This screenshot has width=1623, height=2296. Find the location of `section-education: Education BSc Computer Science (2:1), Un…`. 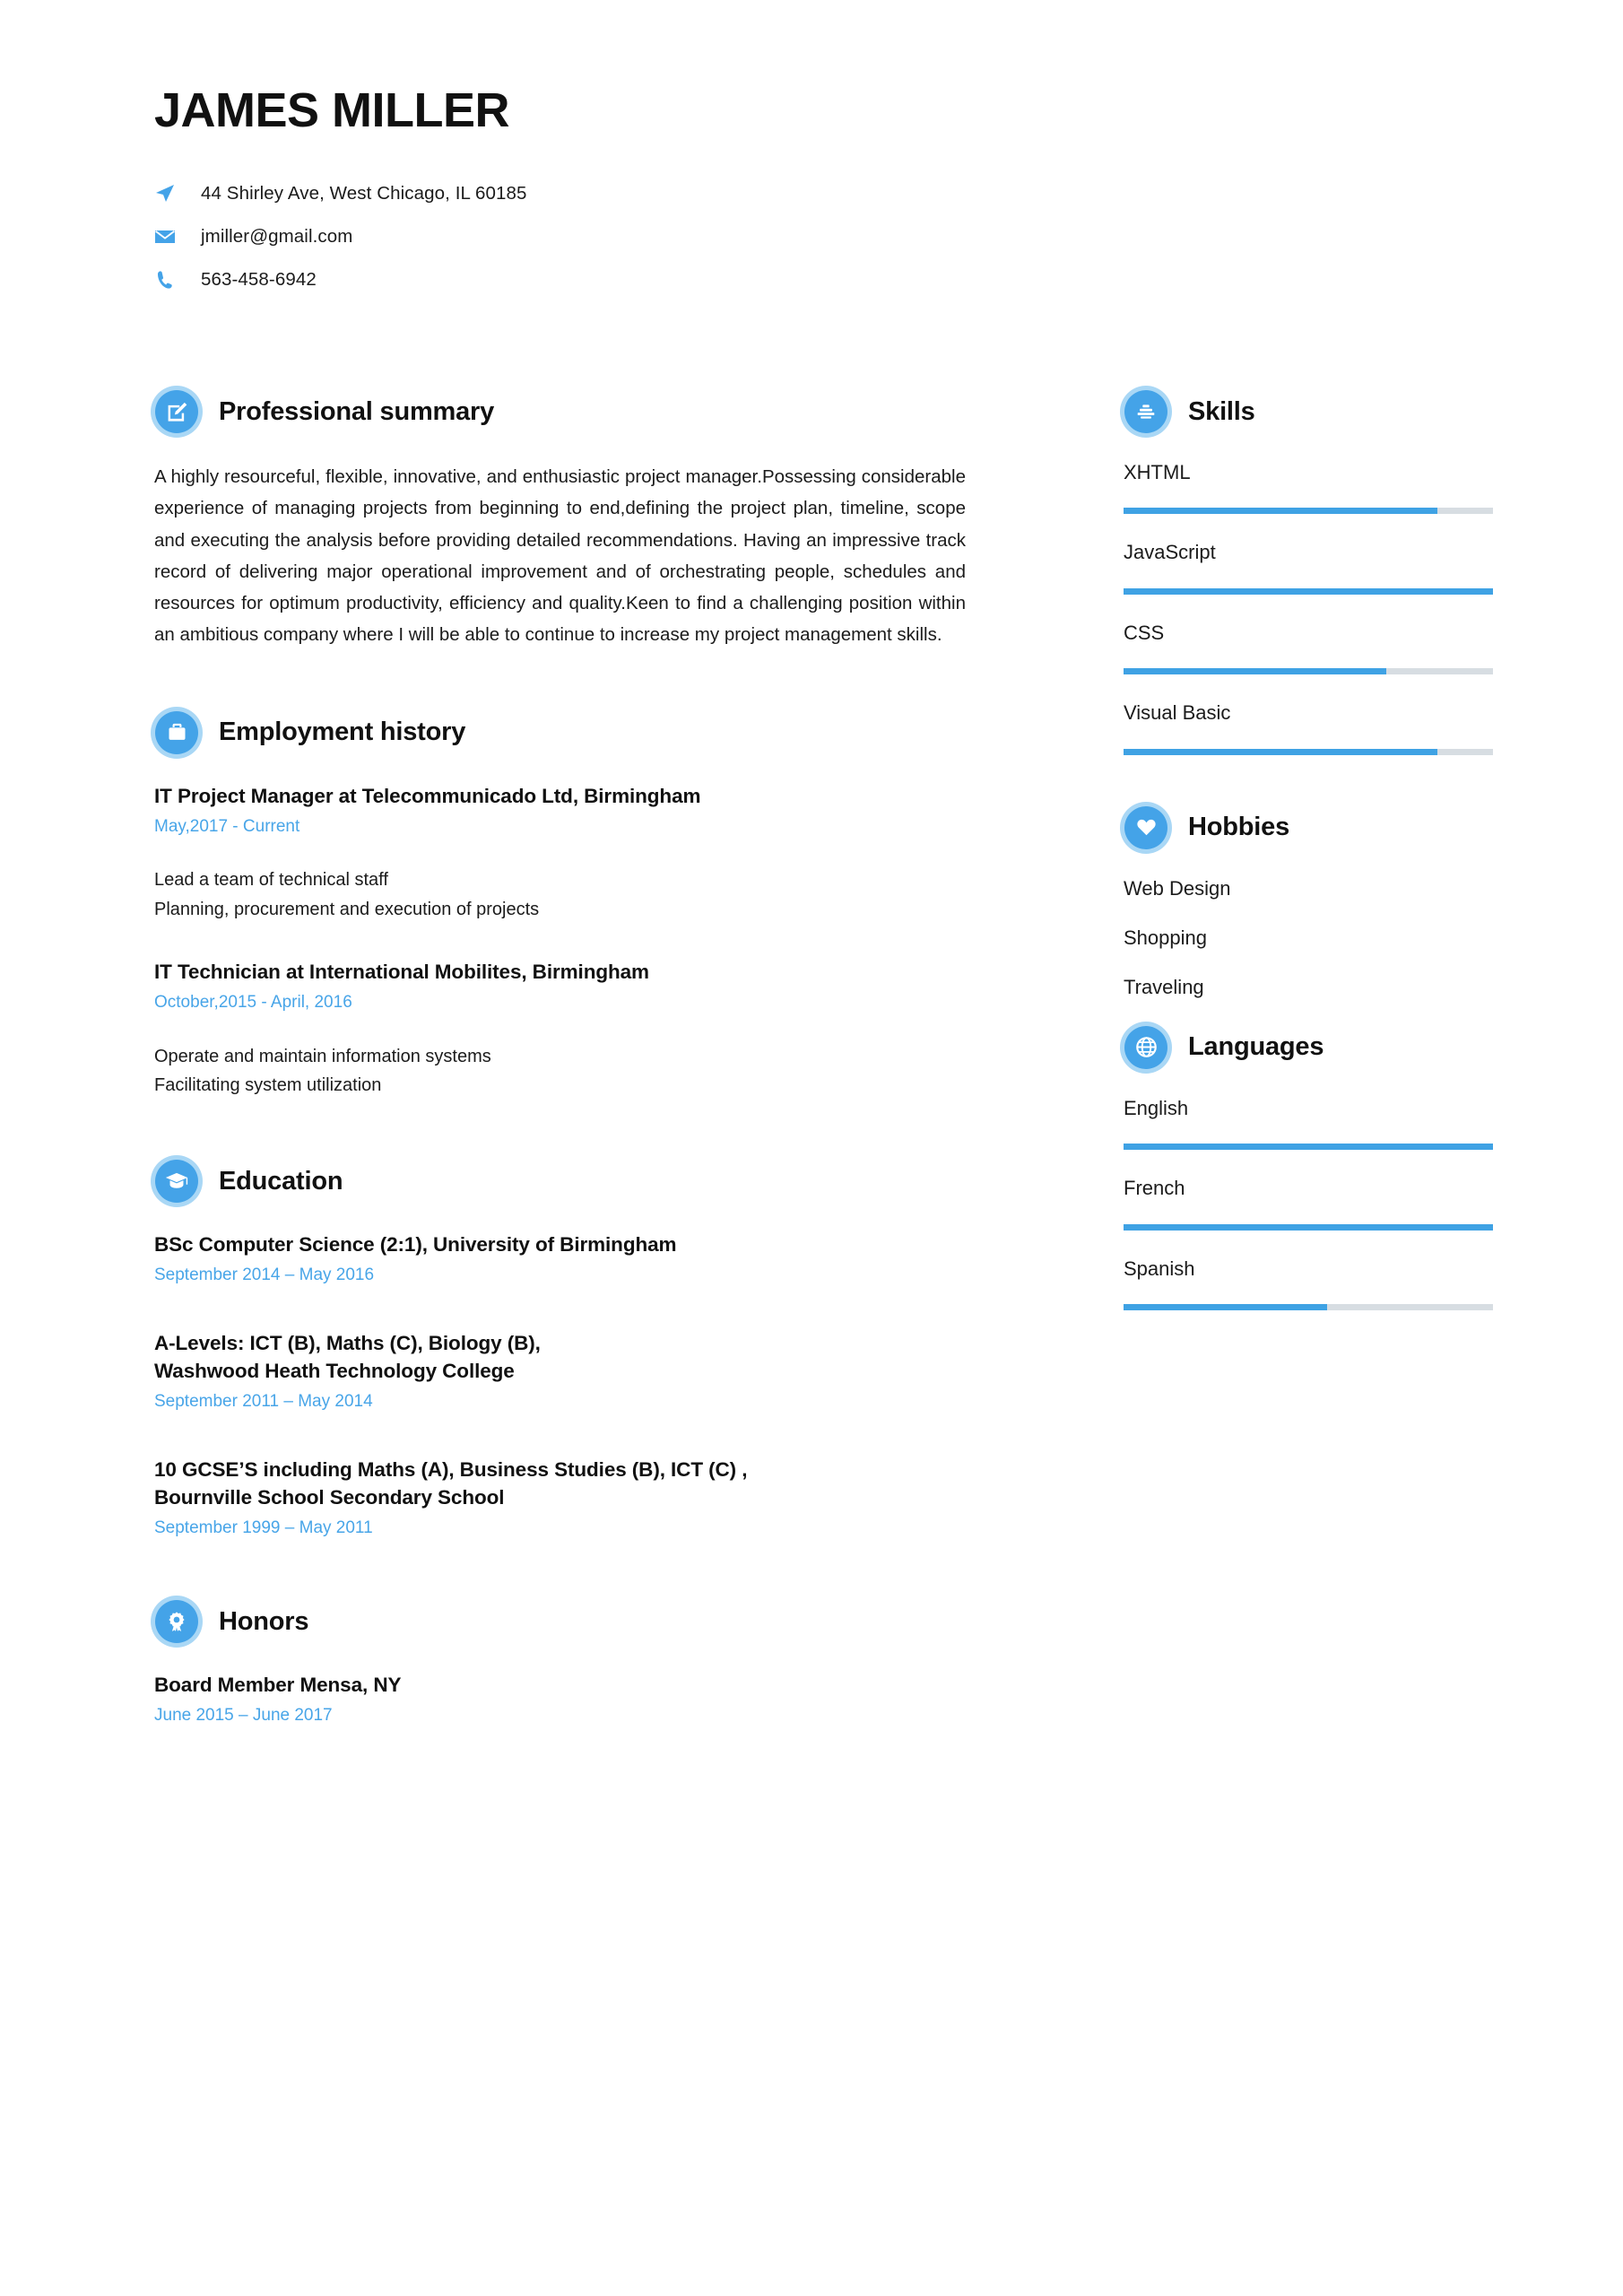

section-education: Education BSc Computer Science (2:1), Un… is located at coordinates (560, 1348).